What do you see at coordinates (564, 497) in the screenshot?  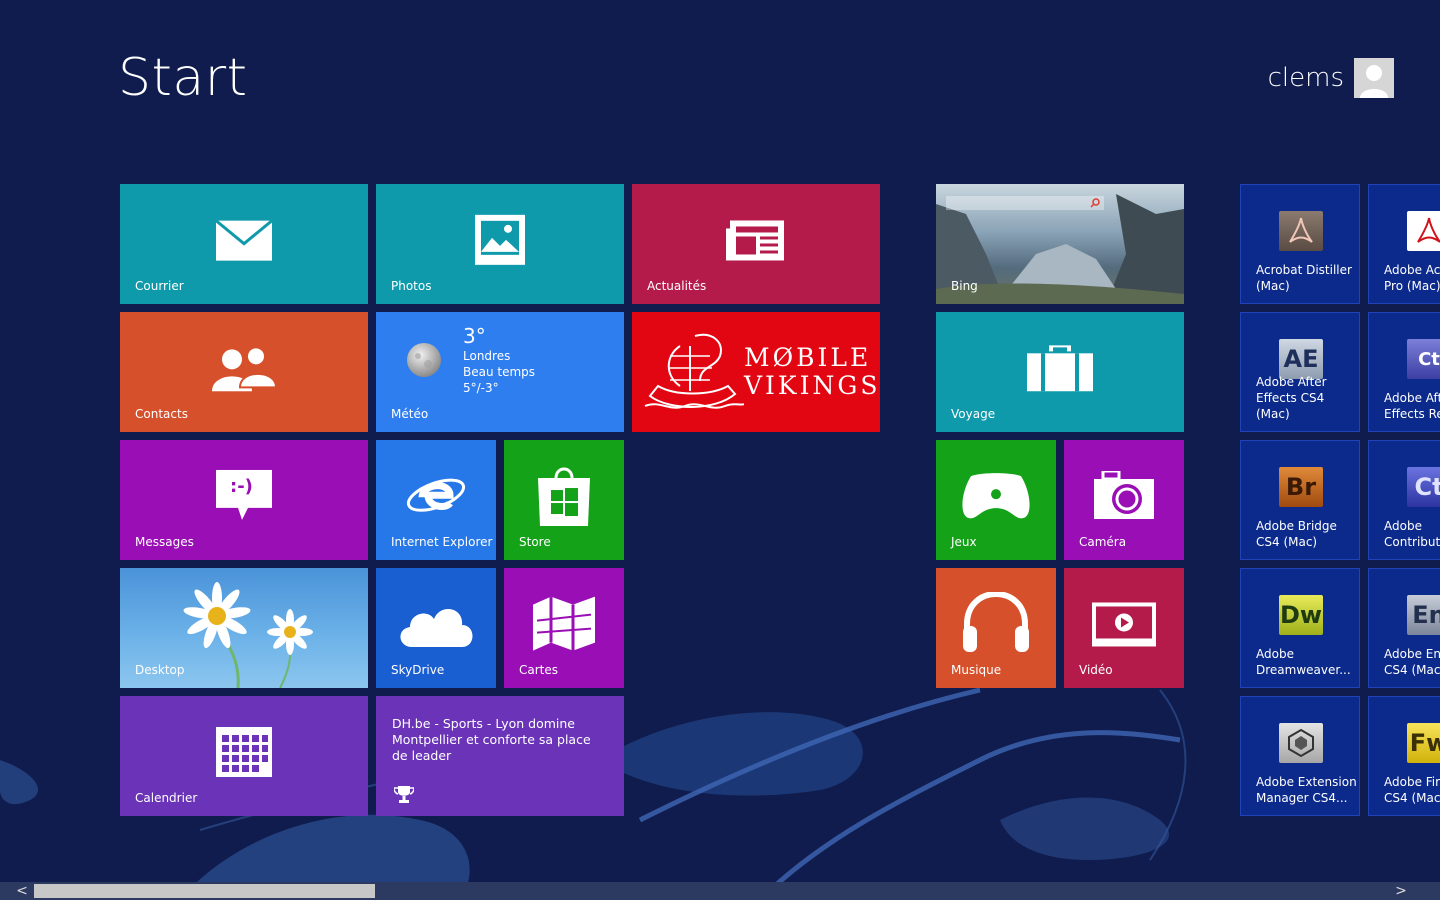 I see `store-icon` at bounding box center [564, 497].